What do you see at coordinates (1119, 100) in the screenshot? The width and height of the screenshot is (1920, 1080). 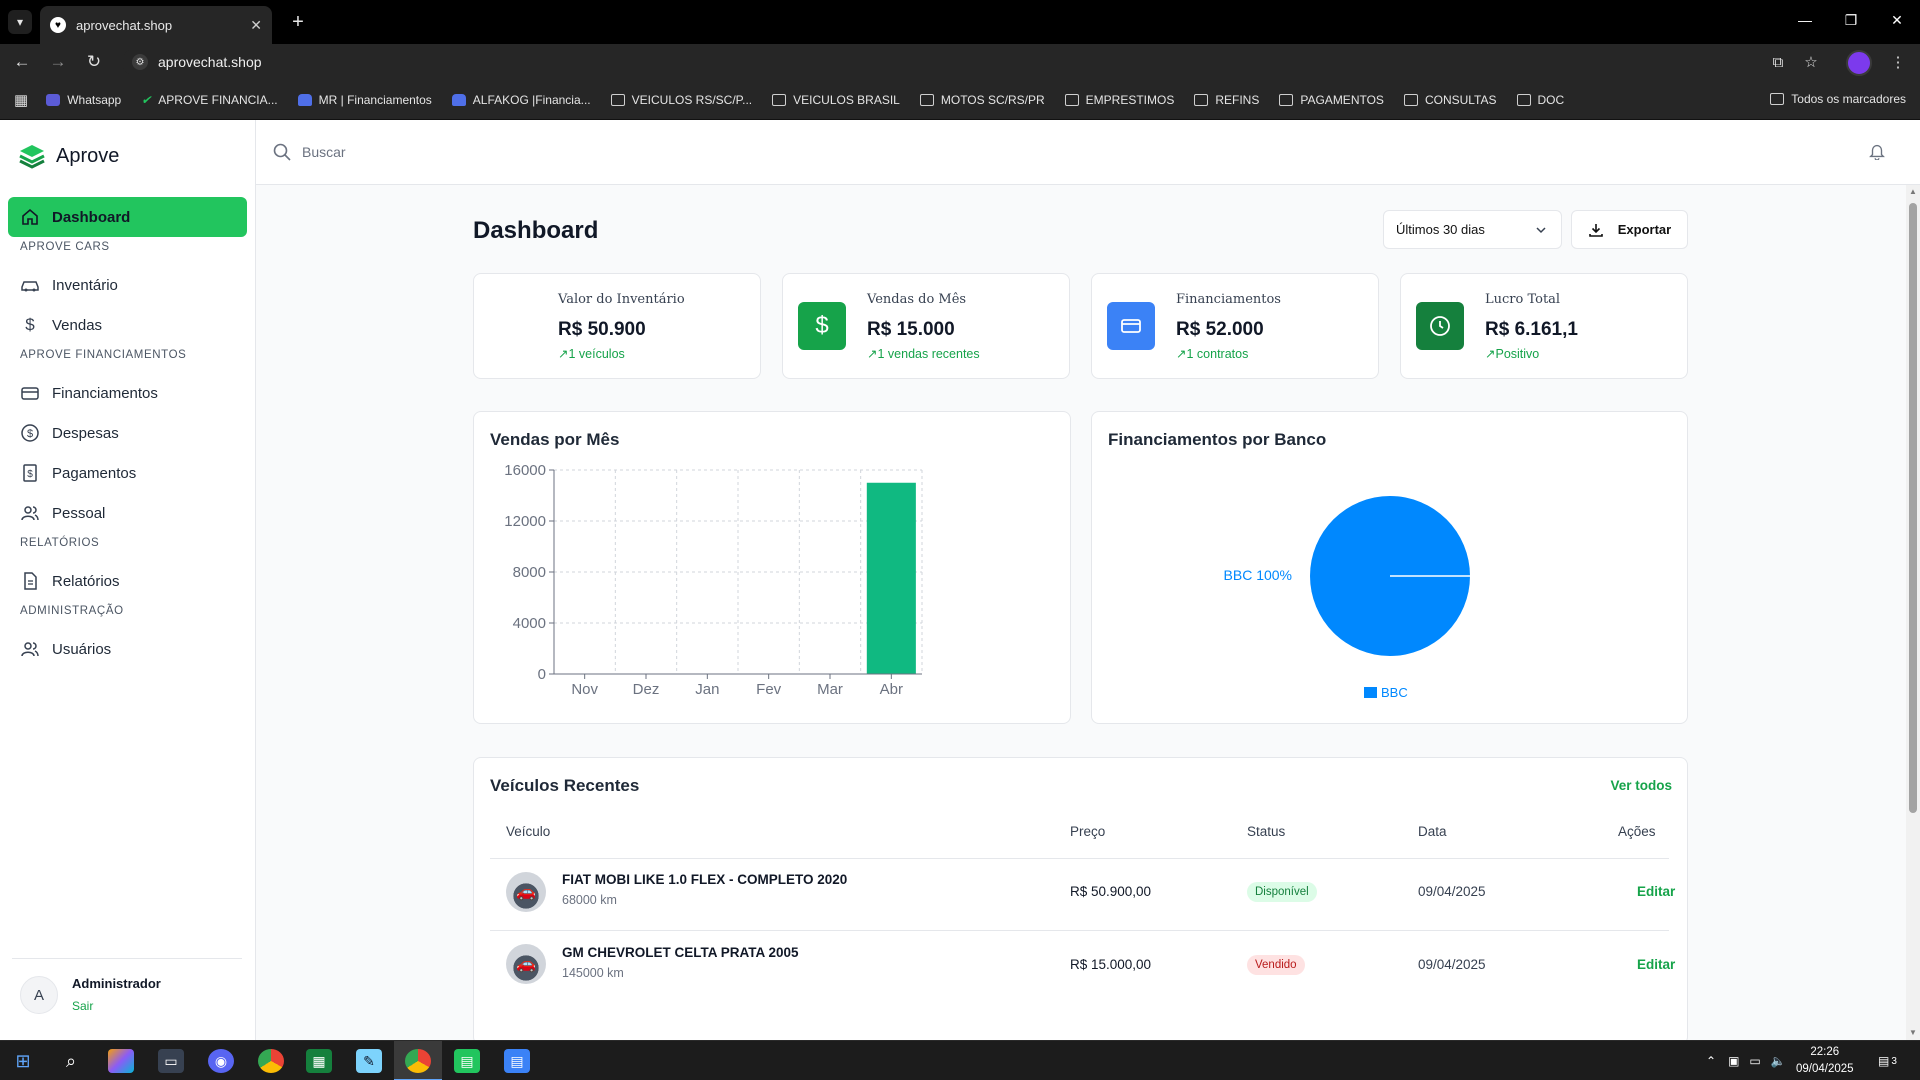 I see `bookmark-folder: EMPRESTIMOS` at bounding box center [1119, 100].